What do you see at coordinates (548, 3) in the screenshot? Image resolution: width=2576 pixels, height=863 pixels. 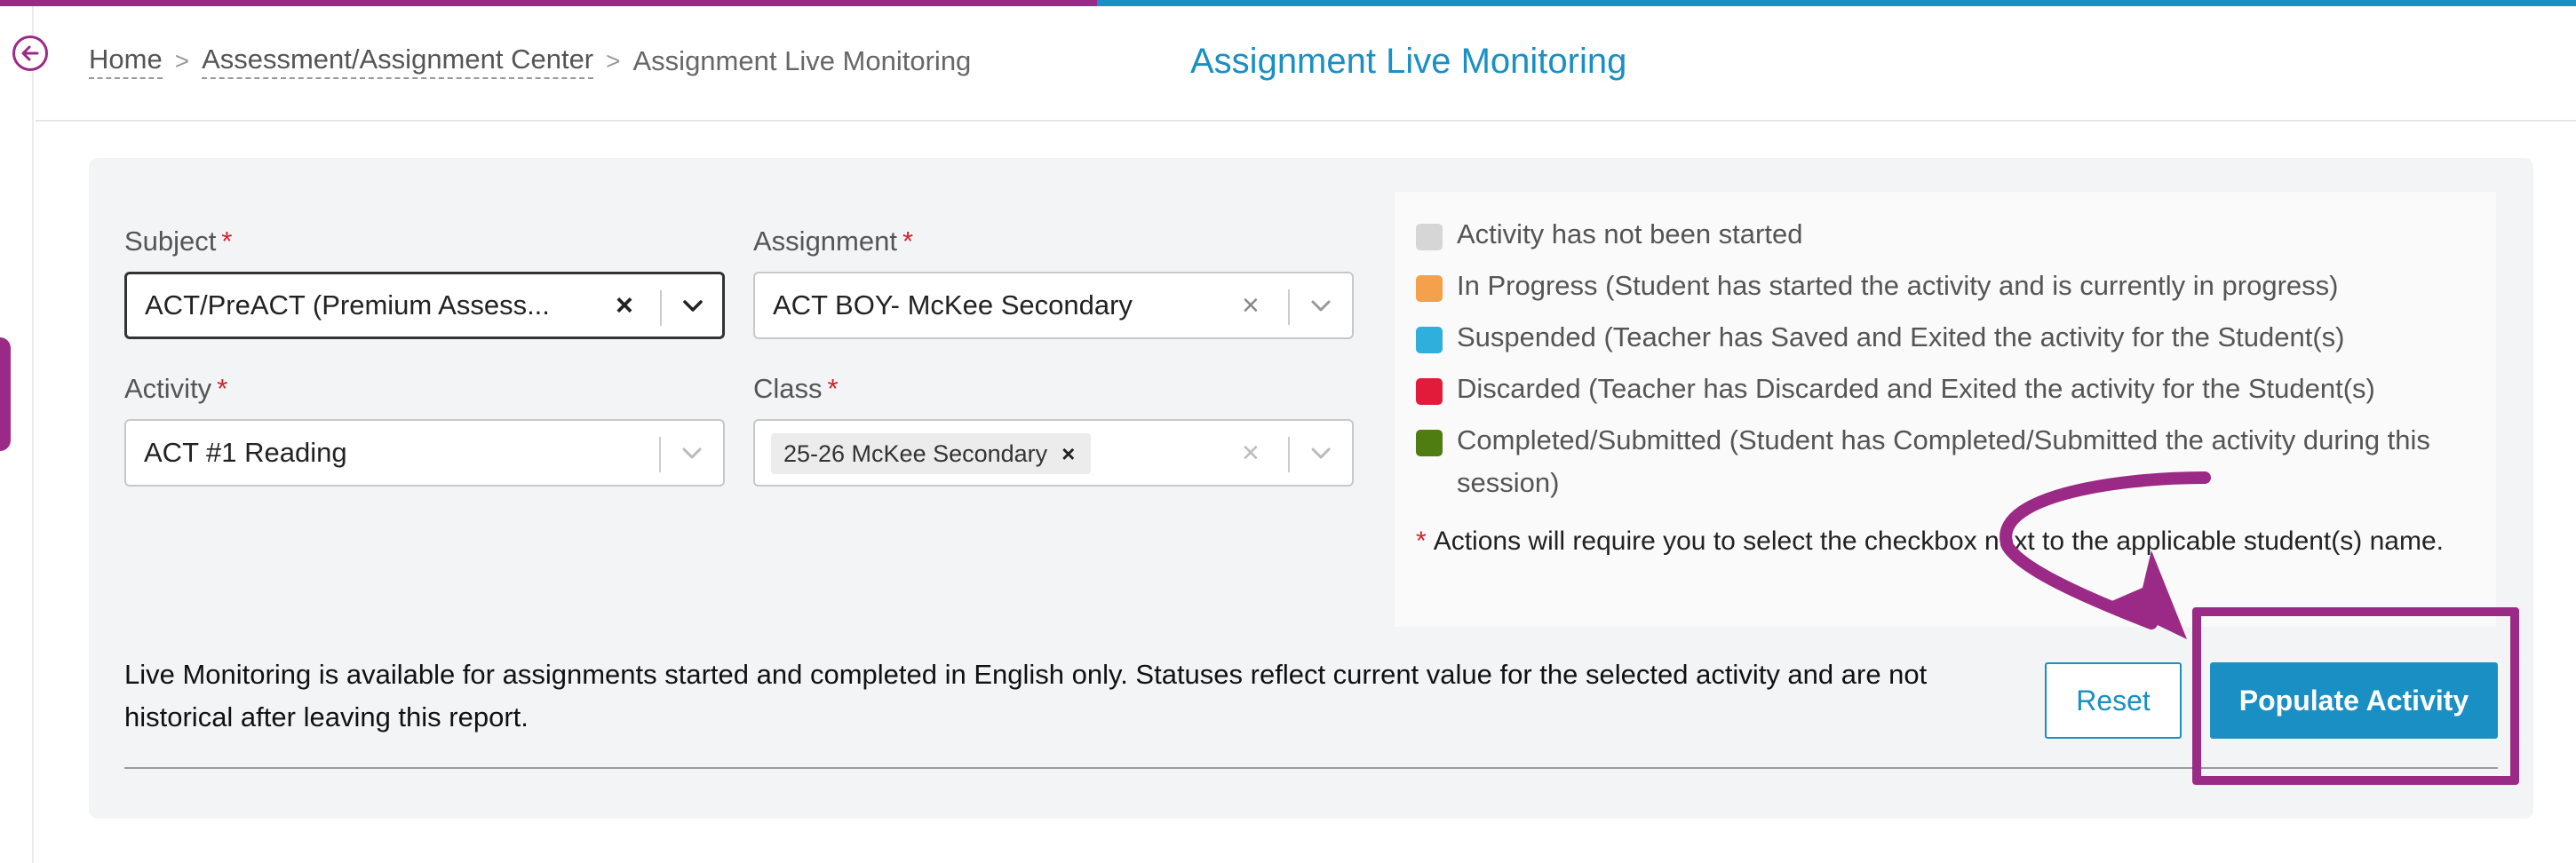 I see `top-accent-bar-magenta` at bounding box center [548, 3].